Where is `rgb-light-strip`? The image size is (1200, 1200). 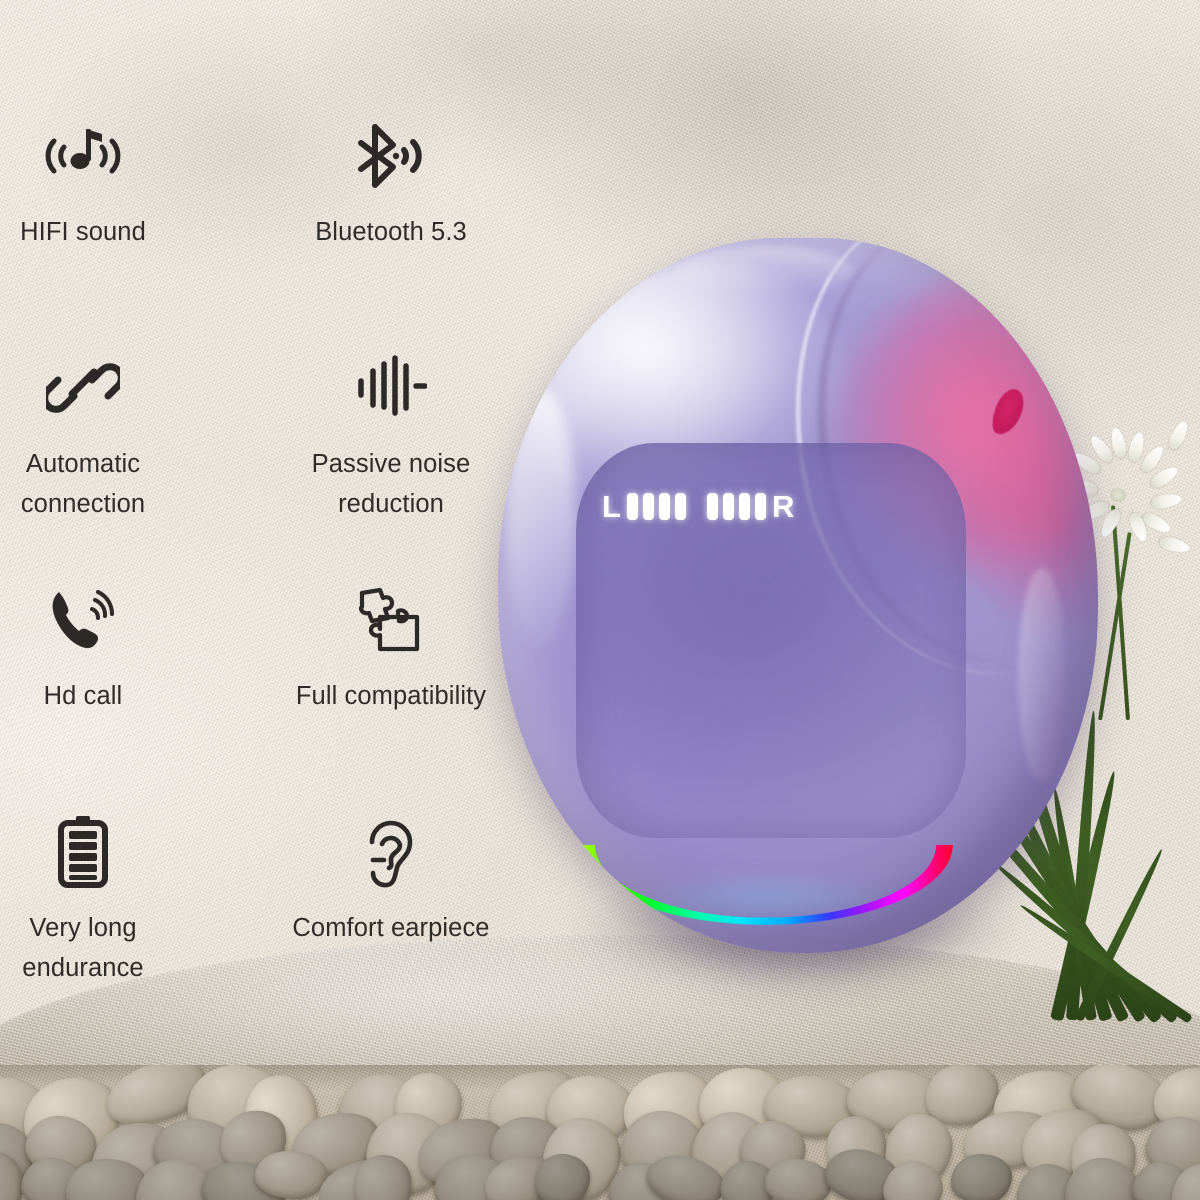 rgb-light-strip is located at coordinates (765, 875).